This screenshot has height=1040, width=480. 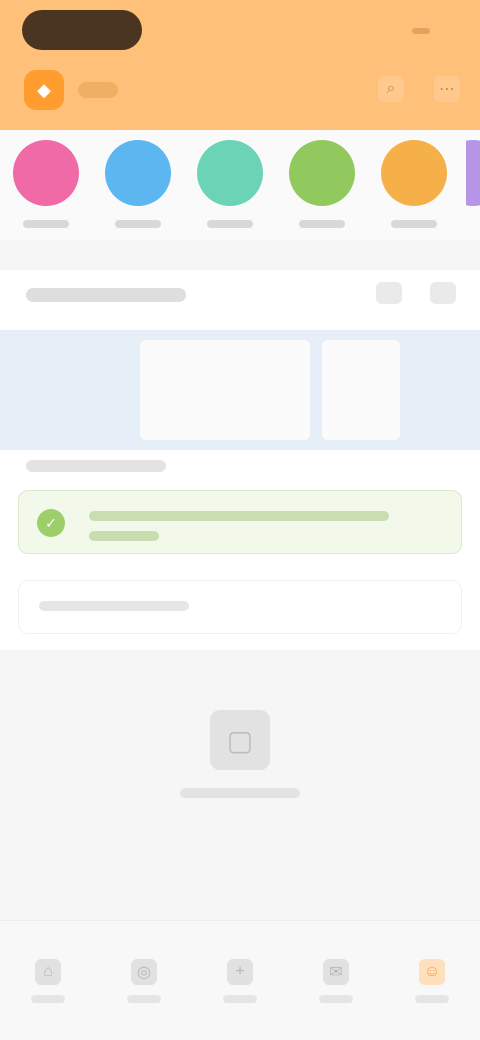 What do you see at coordinates (44, 90) in the screenshot?
I see `app-logo-icon: ◆` at bounding box center [44, 90].